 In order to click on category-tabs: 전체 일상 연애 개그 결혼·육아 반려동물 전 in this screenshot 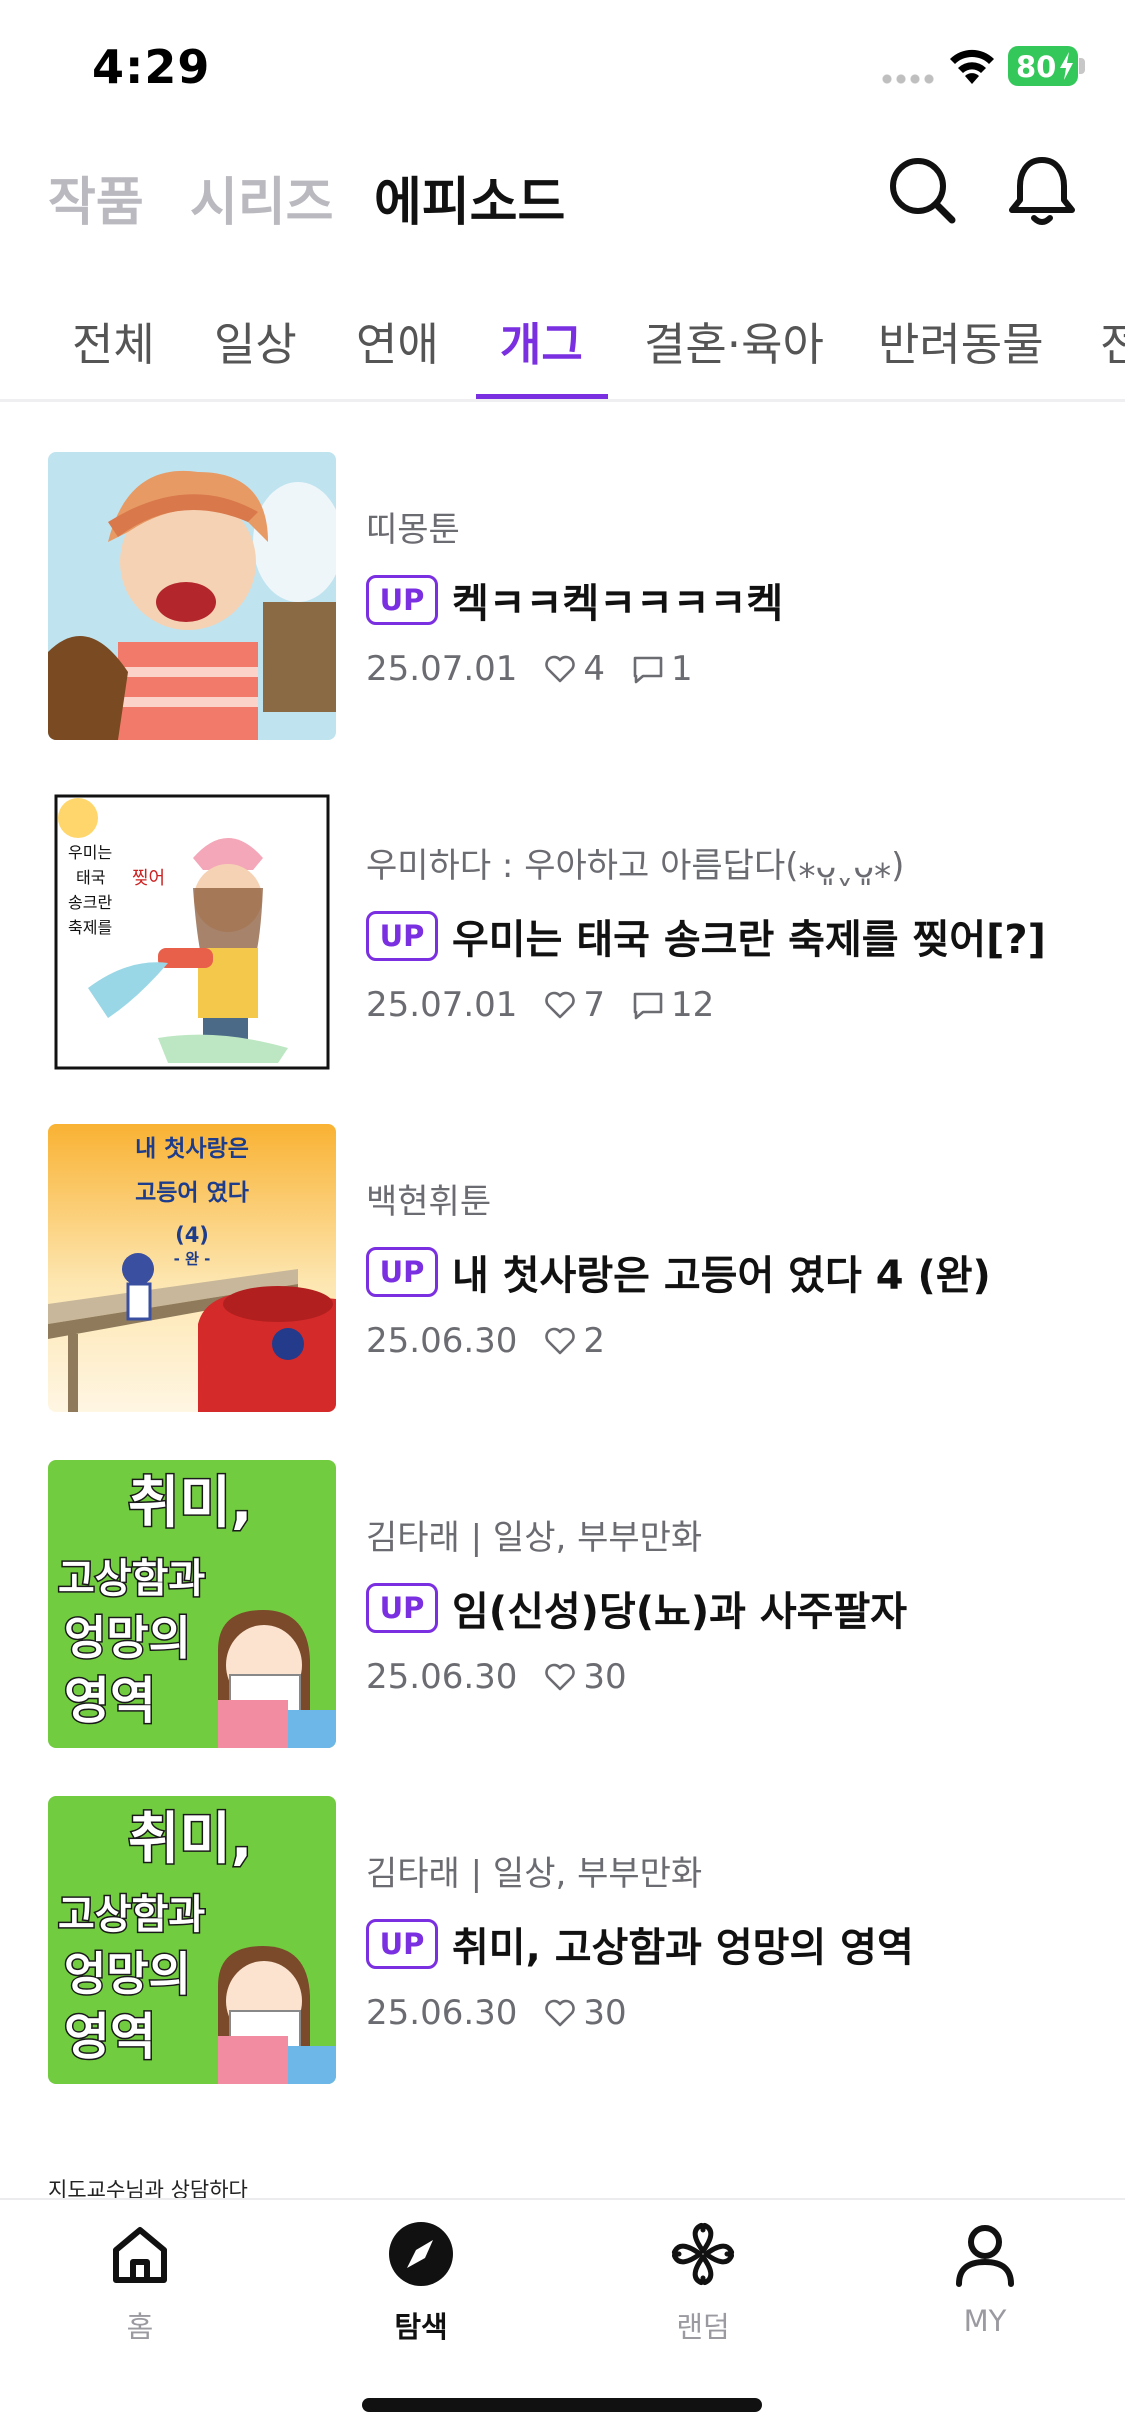, I will do `click(562, 346)`.